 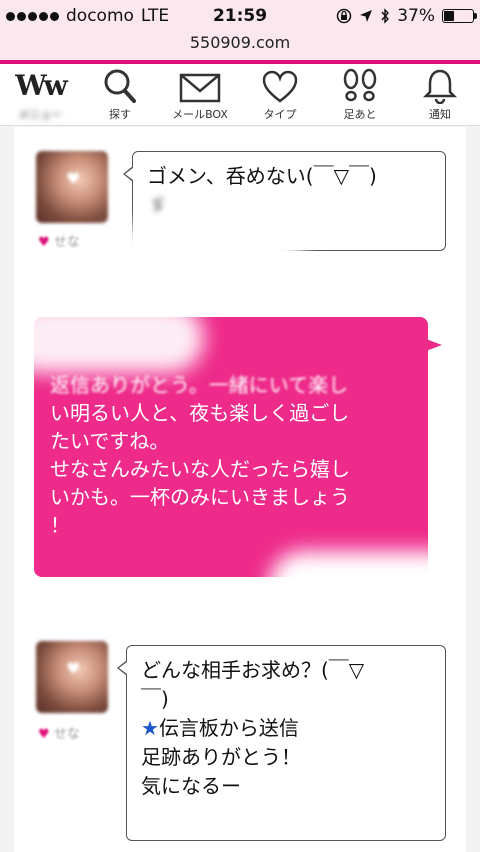 I want to click on battery-percent: 37%, so click(x=416, y=16).